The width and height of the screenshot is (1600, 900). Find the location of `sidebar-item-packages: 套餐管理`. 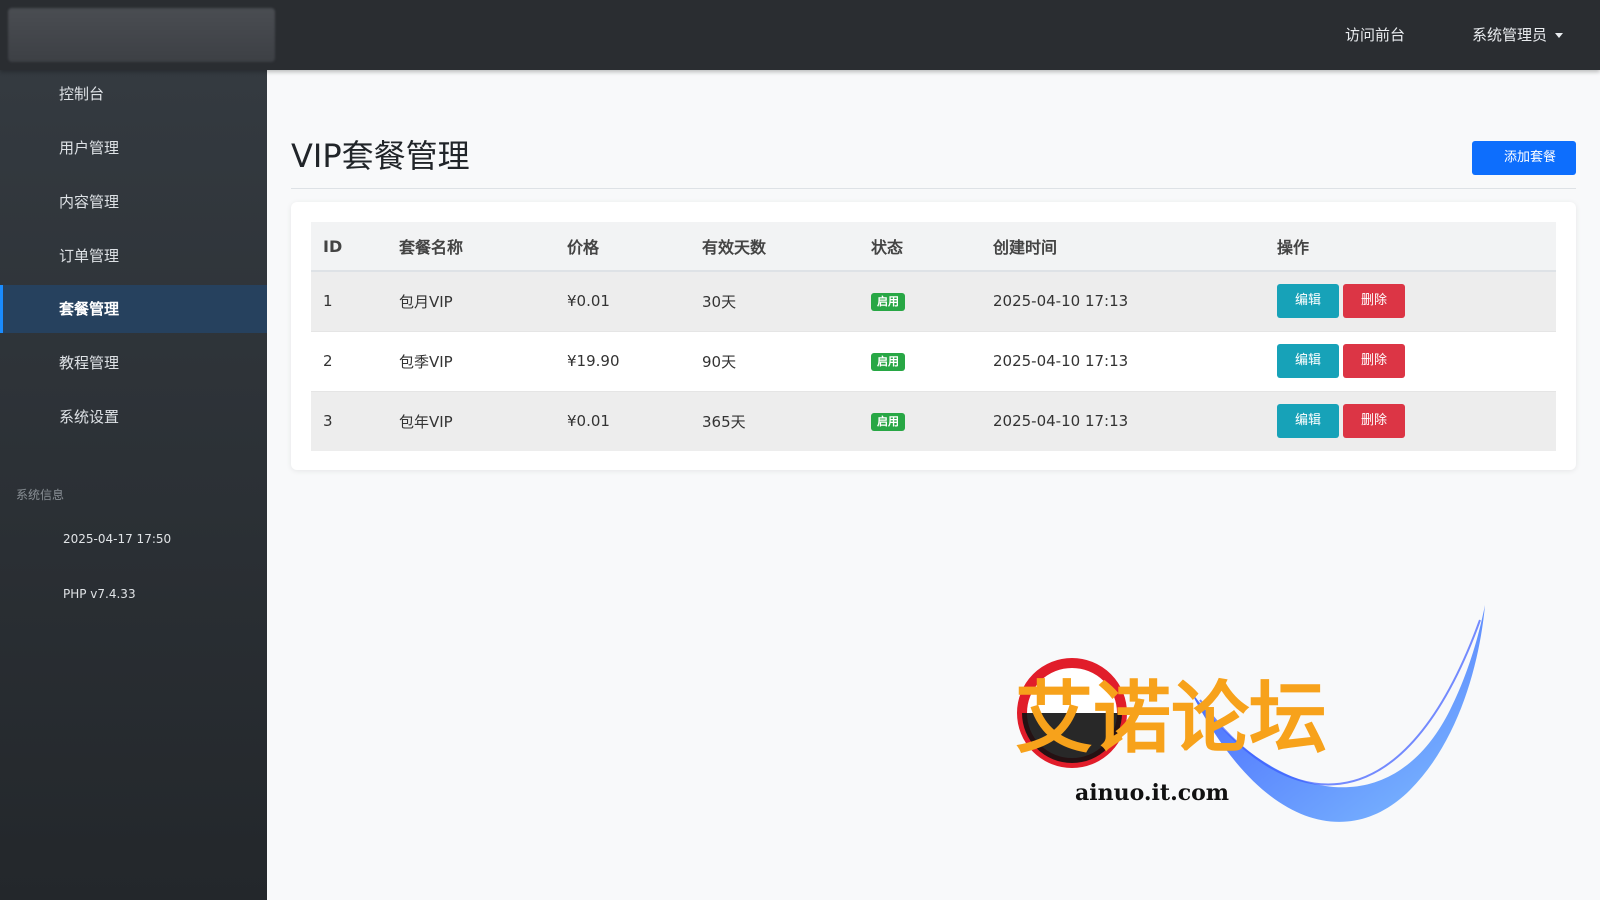

sidebar-item-packages: 套餐管理 is located at coordinates (133, 309).